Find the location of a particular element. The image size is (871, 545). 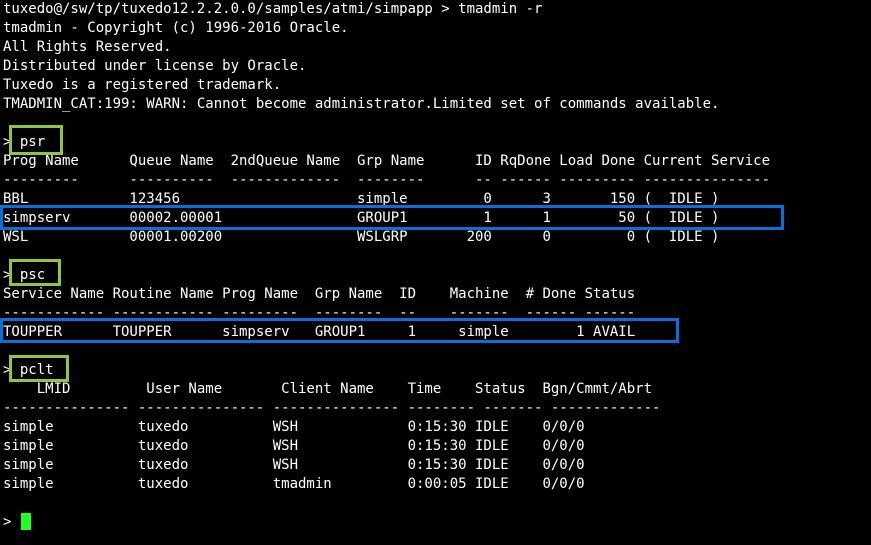

psr-prompt: > psr is located at coordinates (24, 142).